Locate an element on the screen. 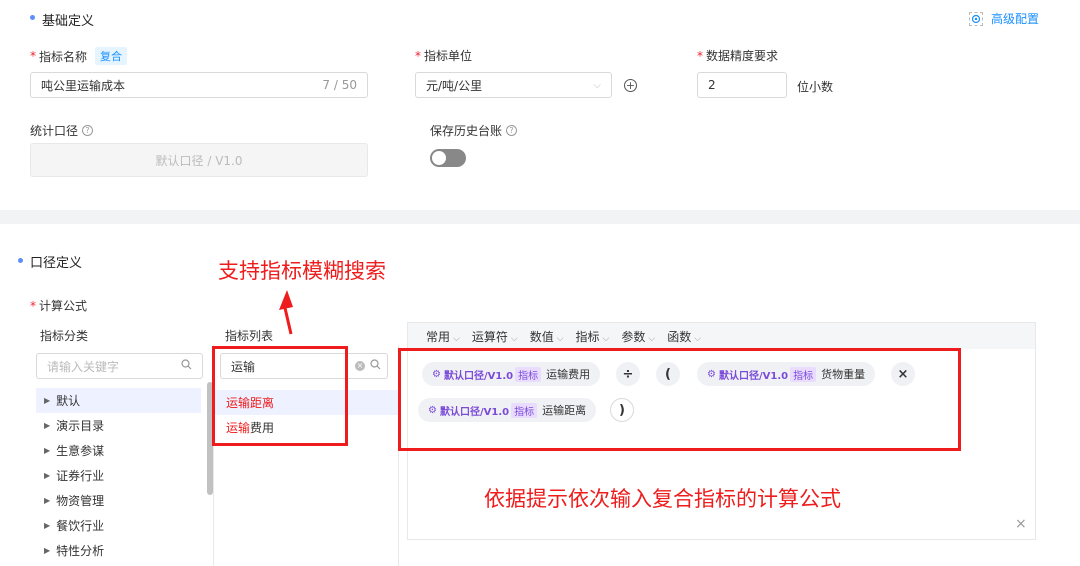  category-list: ▶ 默认 ▶ 演示目录 ▶ 生意参谋 ▶ 证券行业 ▶ 物资管理 ▶ 餐饮行业 ▶ 特性分析 is located at coordinates (118, 475).